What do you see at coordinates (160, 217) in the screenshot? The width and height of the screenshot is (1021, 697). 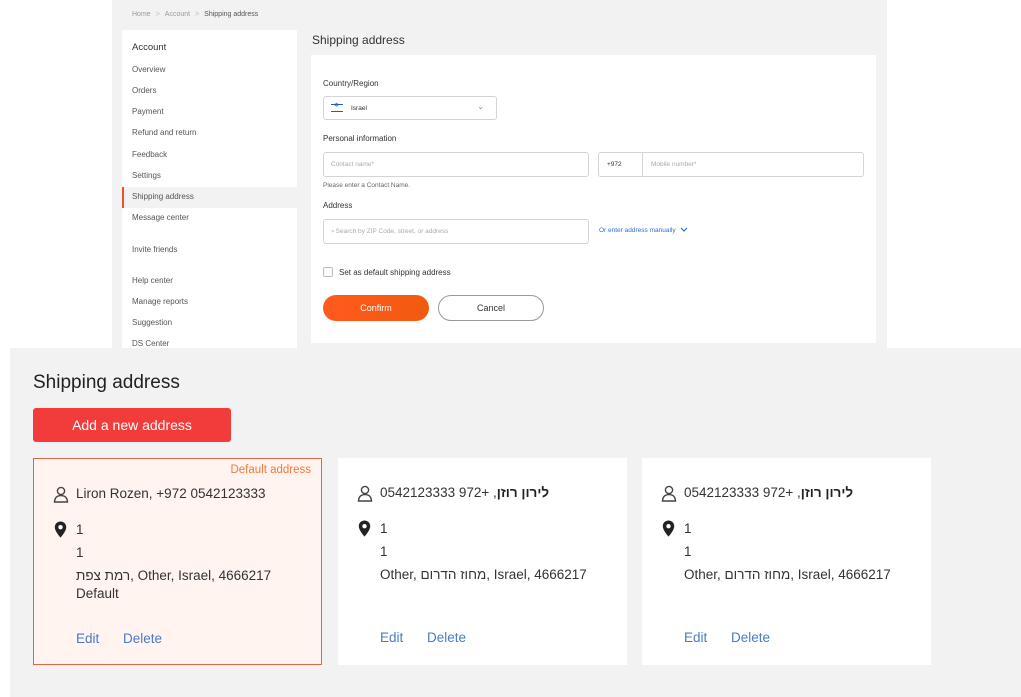 I see `sidebar-item-message-center: Message center` at bounding box center [160, 217].